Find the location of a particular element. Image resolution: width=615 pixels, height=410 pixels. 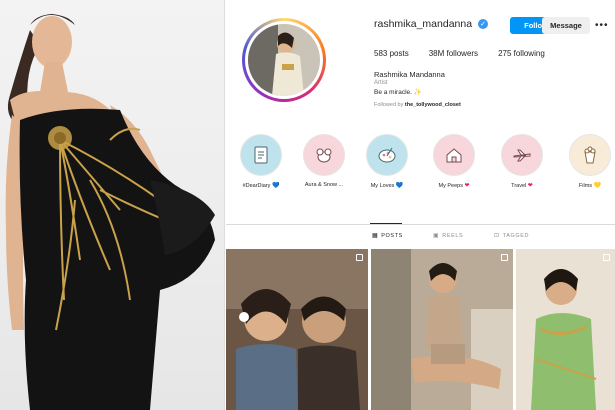

followed-by-name: the_tollywood_closet is located at coordinates (433, 105).